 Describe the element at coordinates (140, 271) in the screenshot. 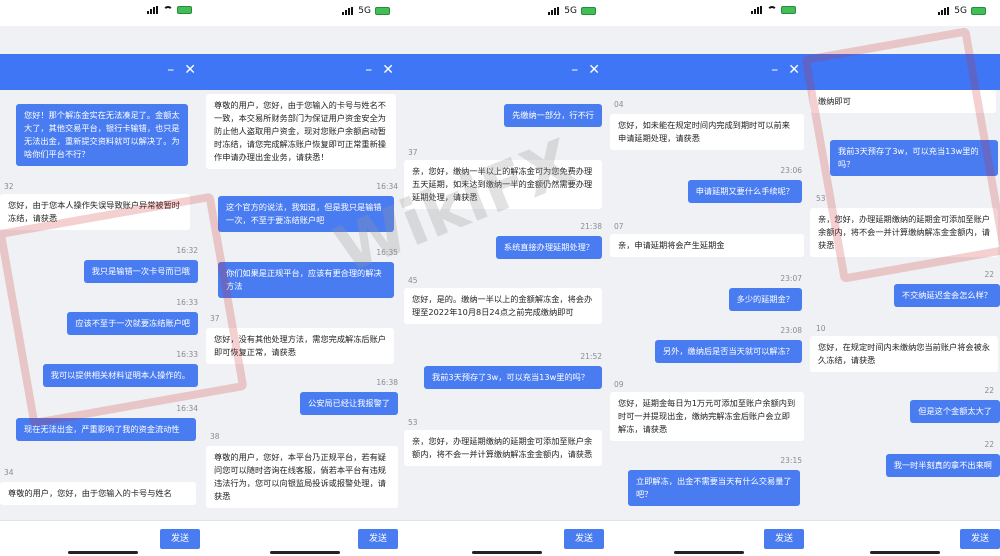

I see `message-bubble: 我只是输错一次卡号而已哦` at that location.